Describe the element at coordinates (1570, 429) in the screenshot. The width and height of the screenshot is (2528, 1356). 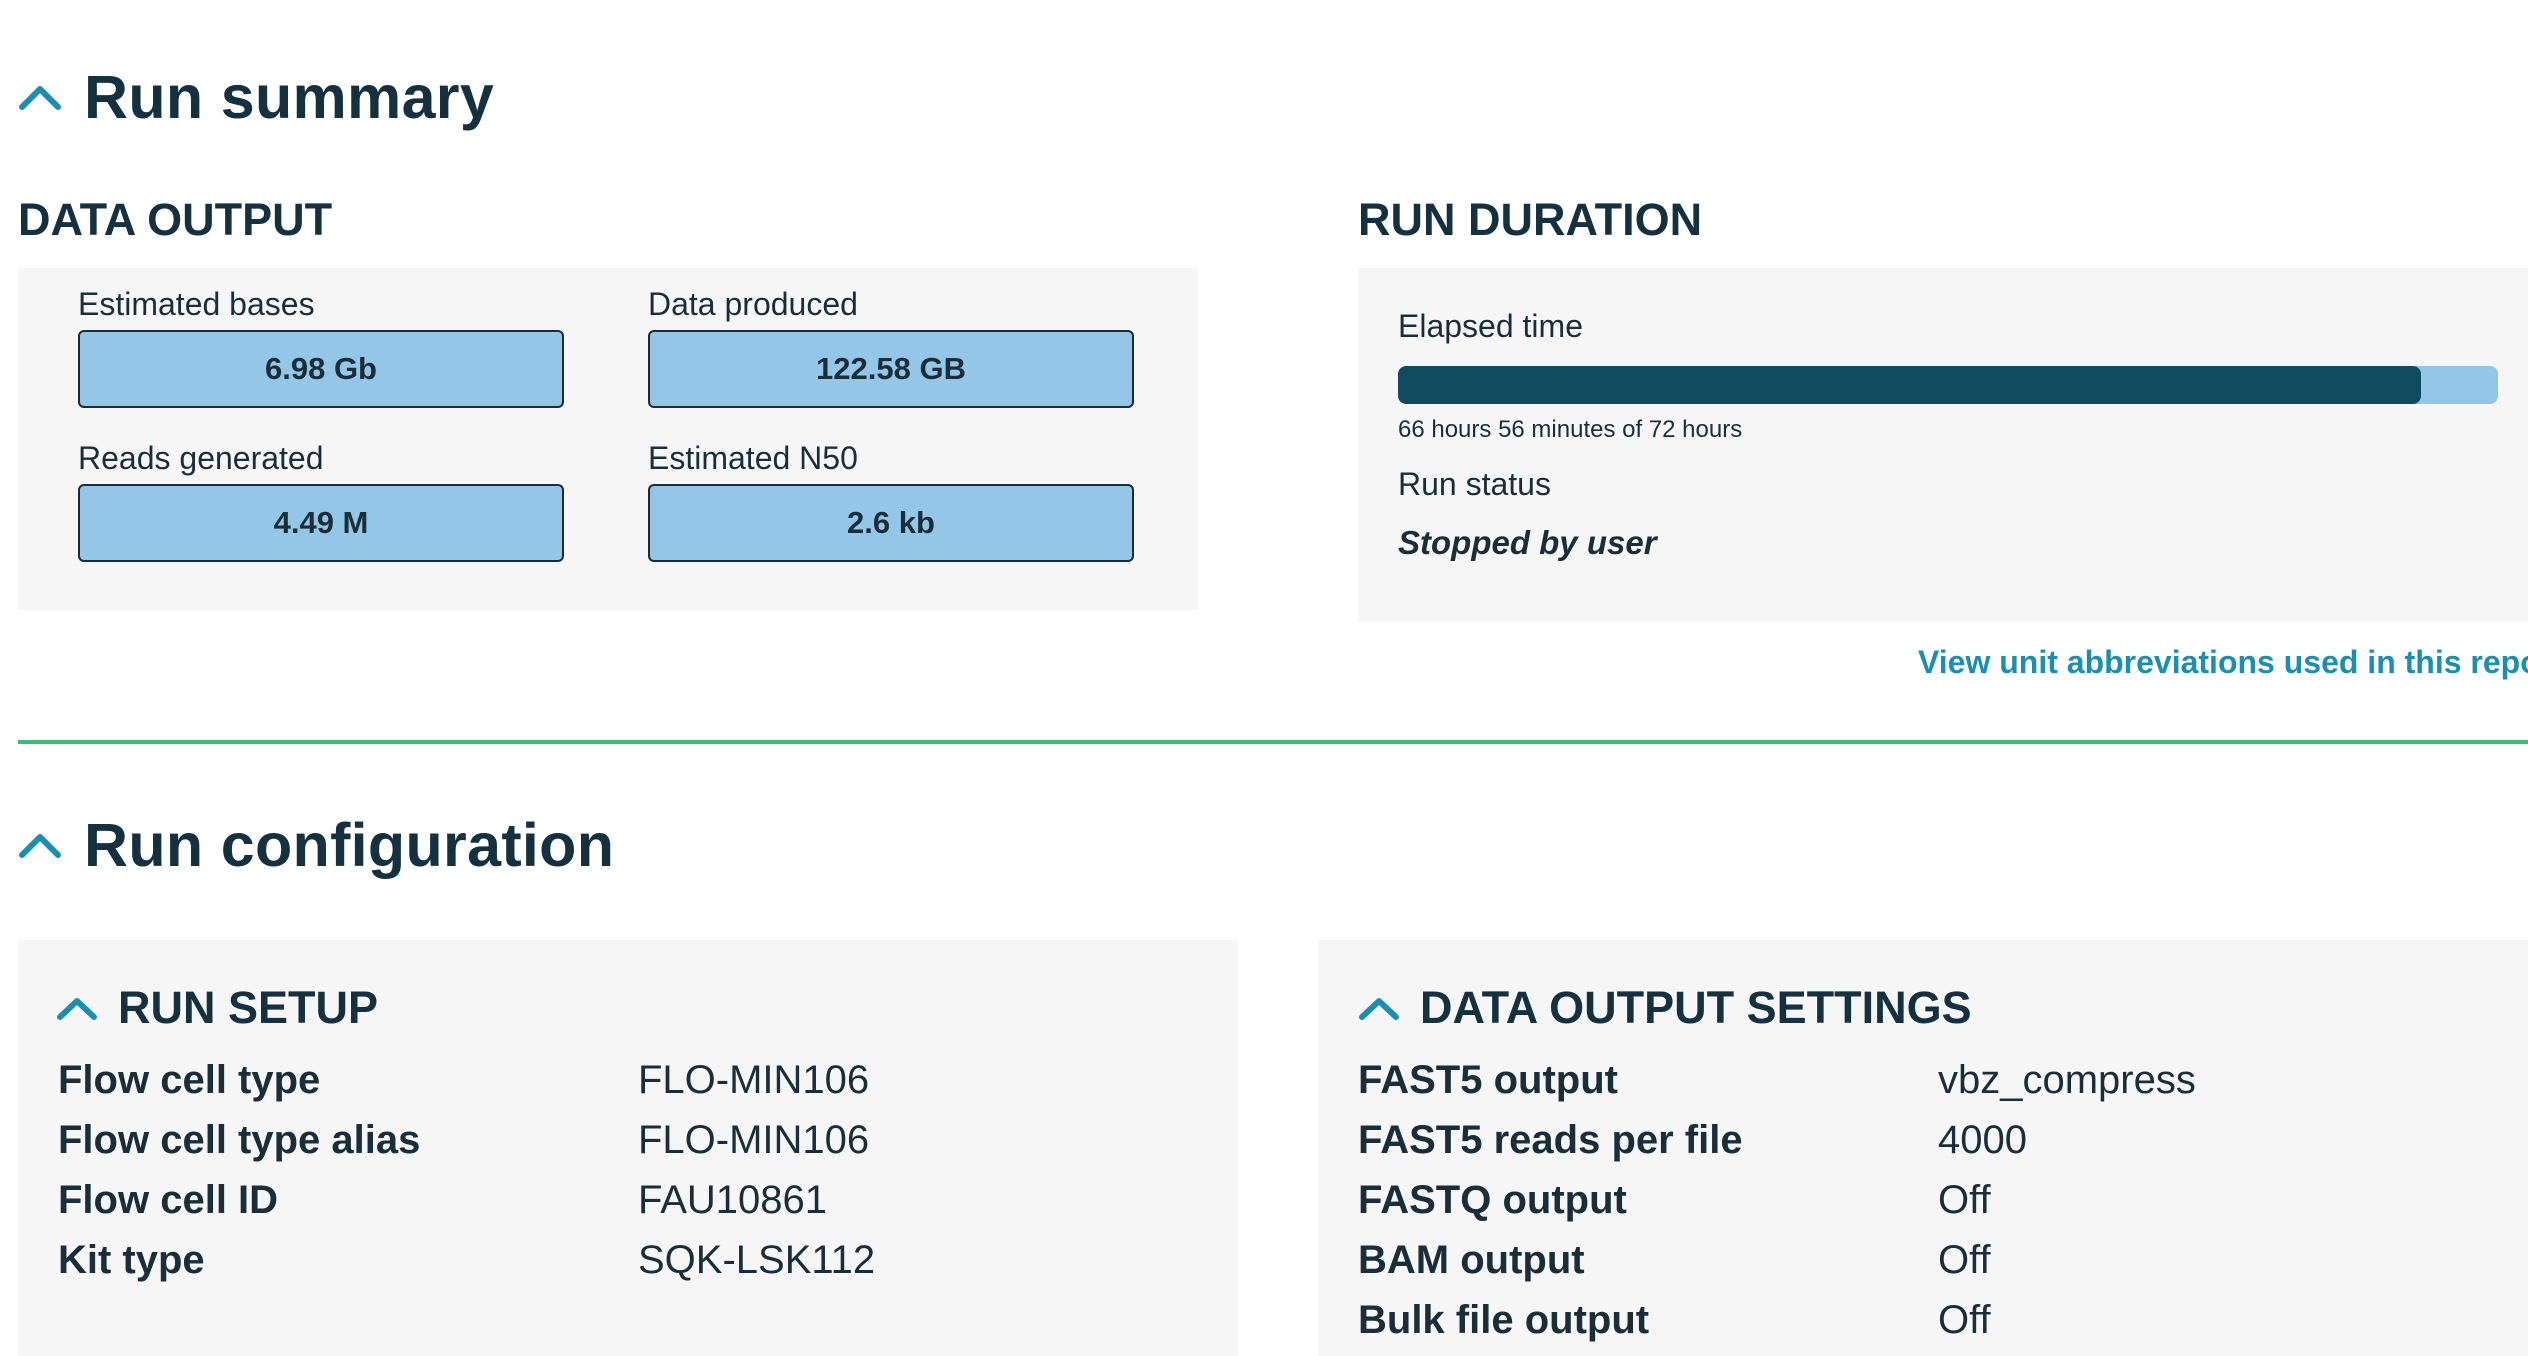
I see `elapsed-time-text: 66 hours 56 minutes of 72 hours` at that location.